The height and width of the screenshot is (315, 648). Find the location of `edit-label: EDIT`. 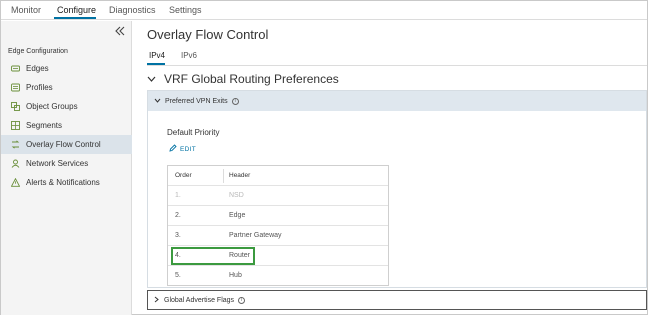

edit-label: EDIT is located at coordinates (188, 149).